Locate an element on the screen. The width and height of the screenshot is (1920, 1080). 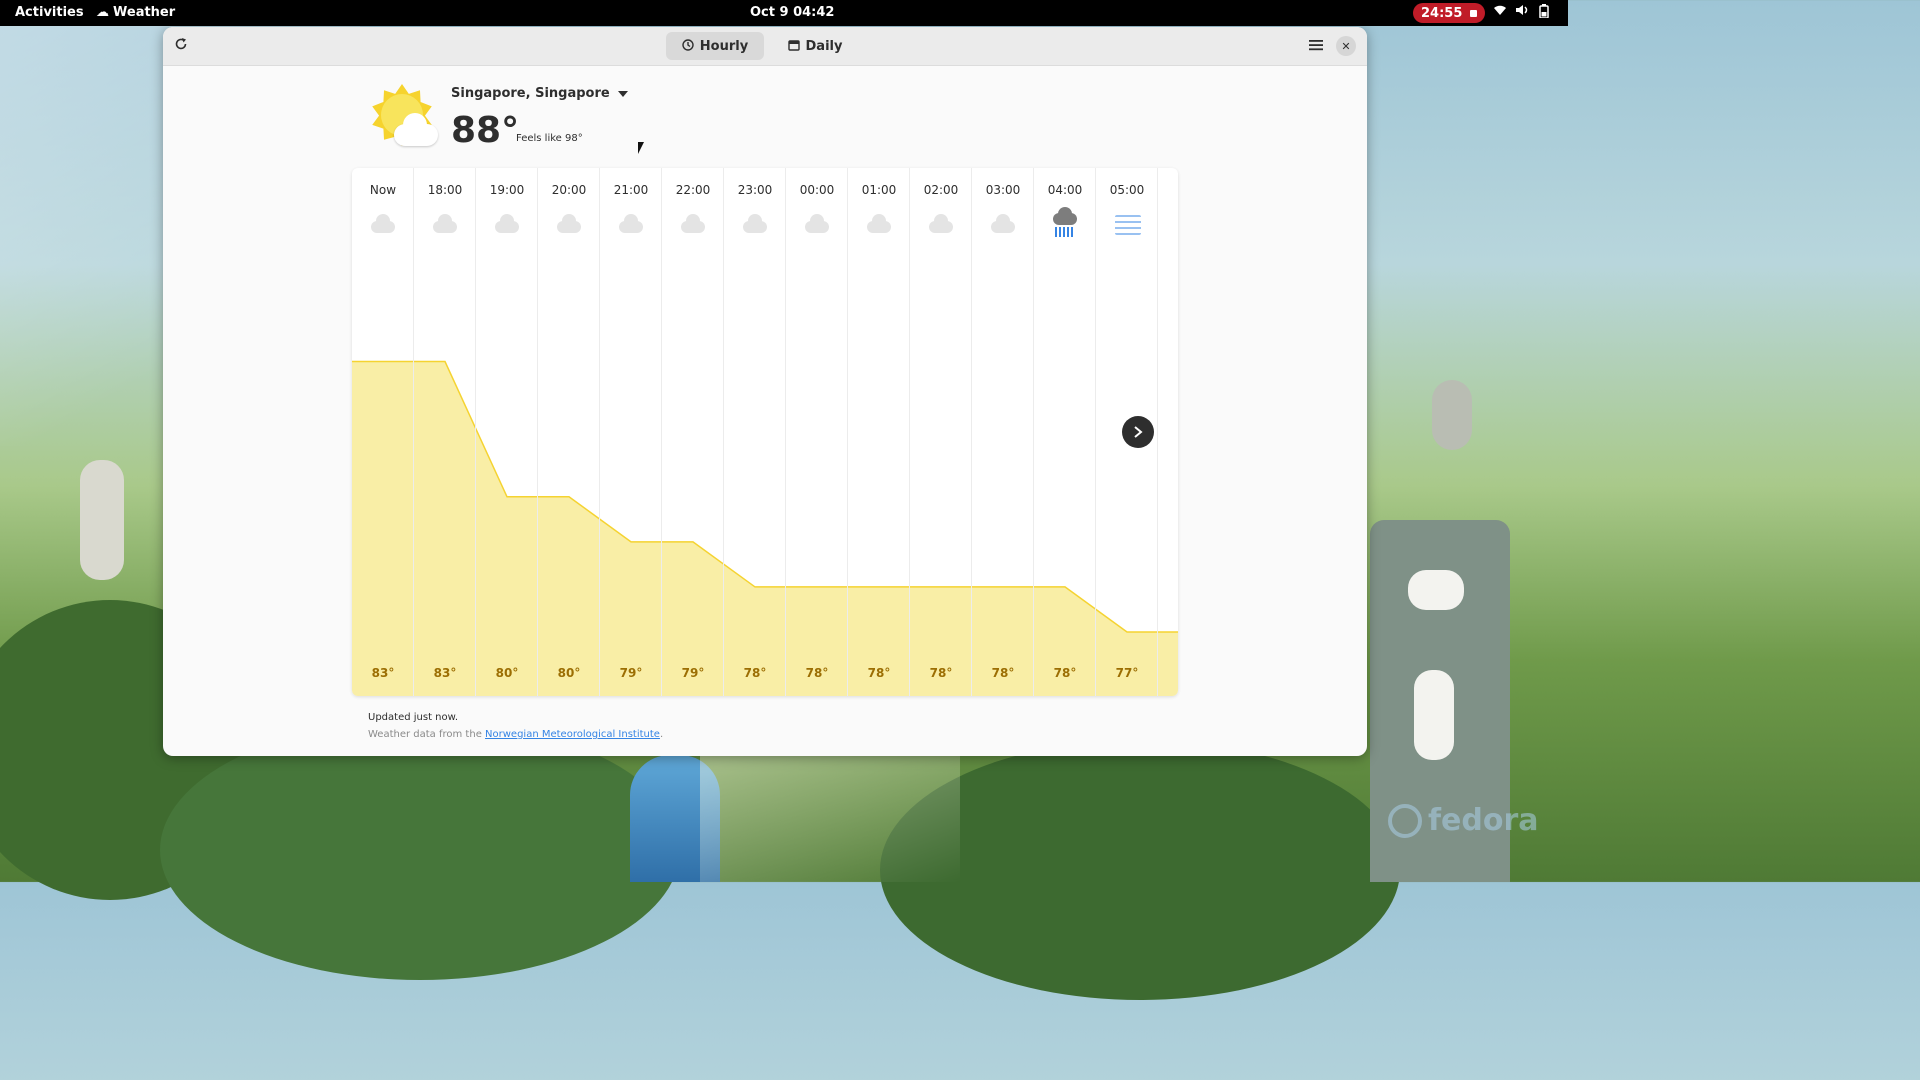
clock: Oct 9 04:42 is located at coordinates (792, 12).